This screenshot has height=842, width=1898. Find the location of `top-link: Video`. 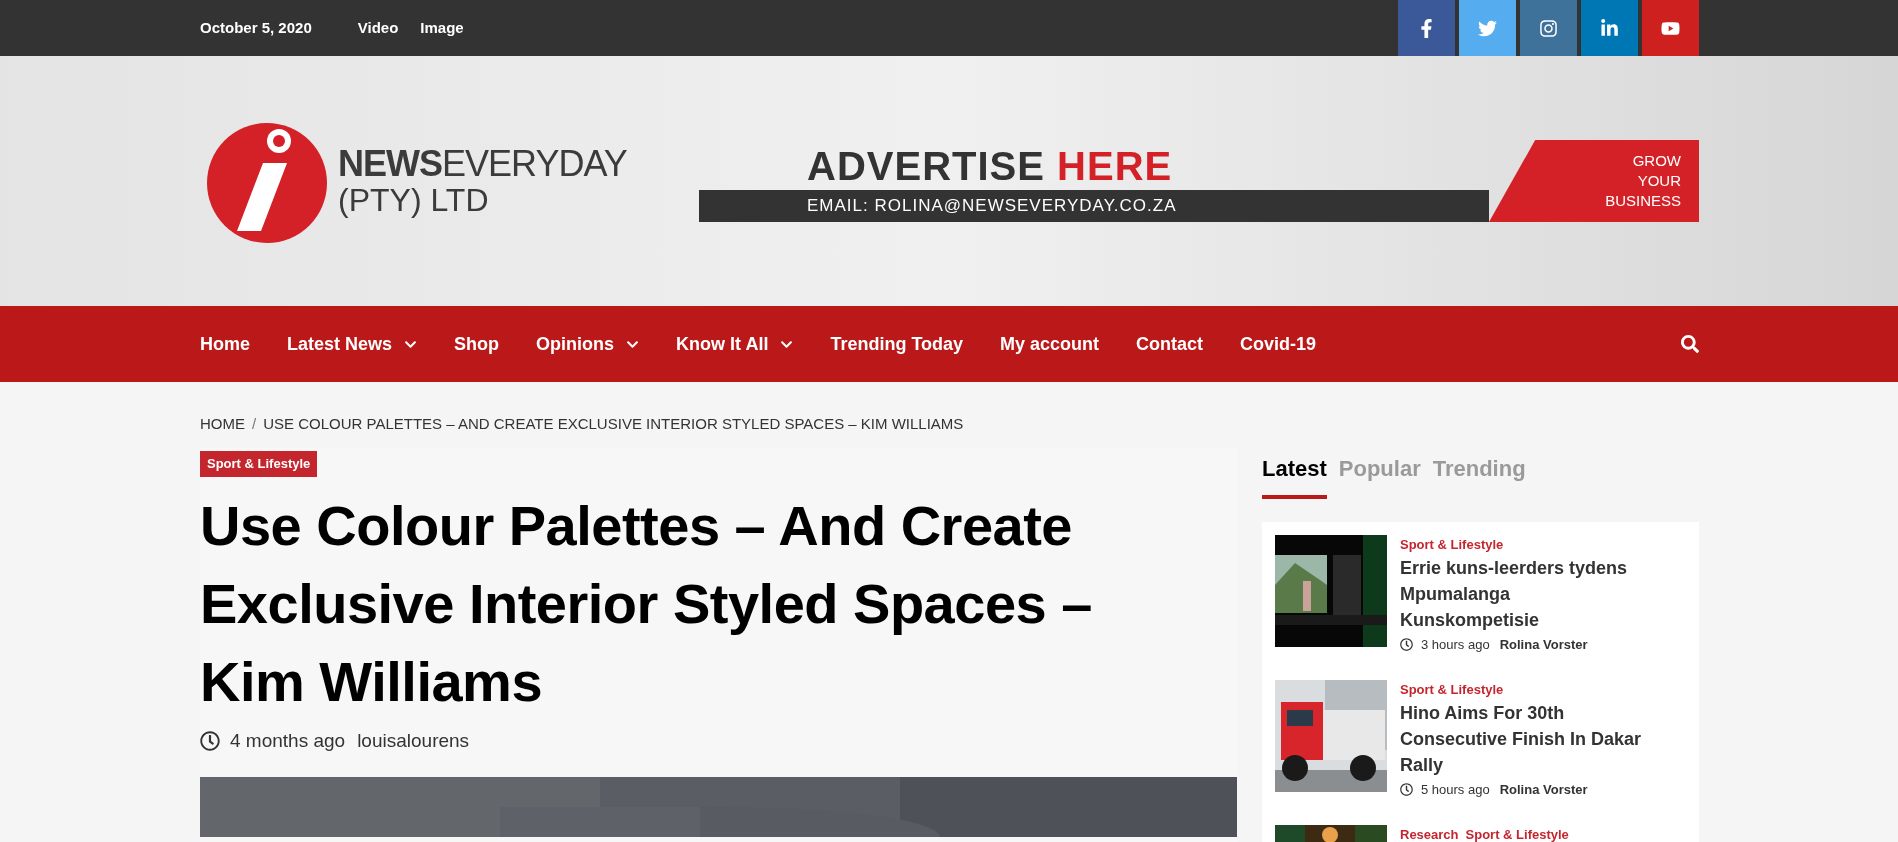

top-link: Video is located at coordinates (378, 28).